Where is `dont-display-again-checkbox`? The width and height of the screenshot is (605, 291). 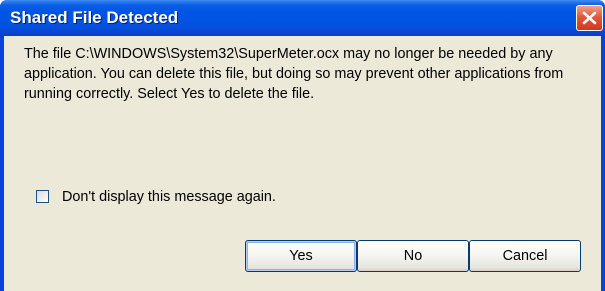
dont-display-again-checkbox is located at coordinates (42, 196).